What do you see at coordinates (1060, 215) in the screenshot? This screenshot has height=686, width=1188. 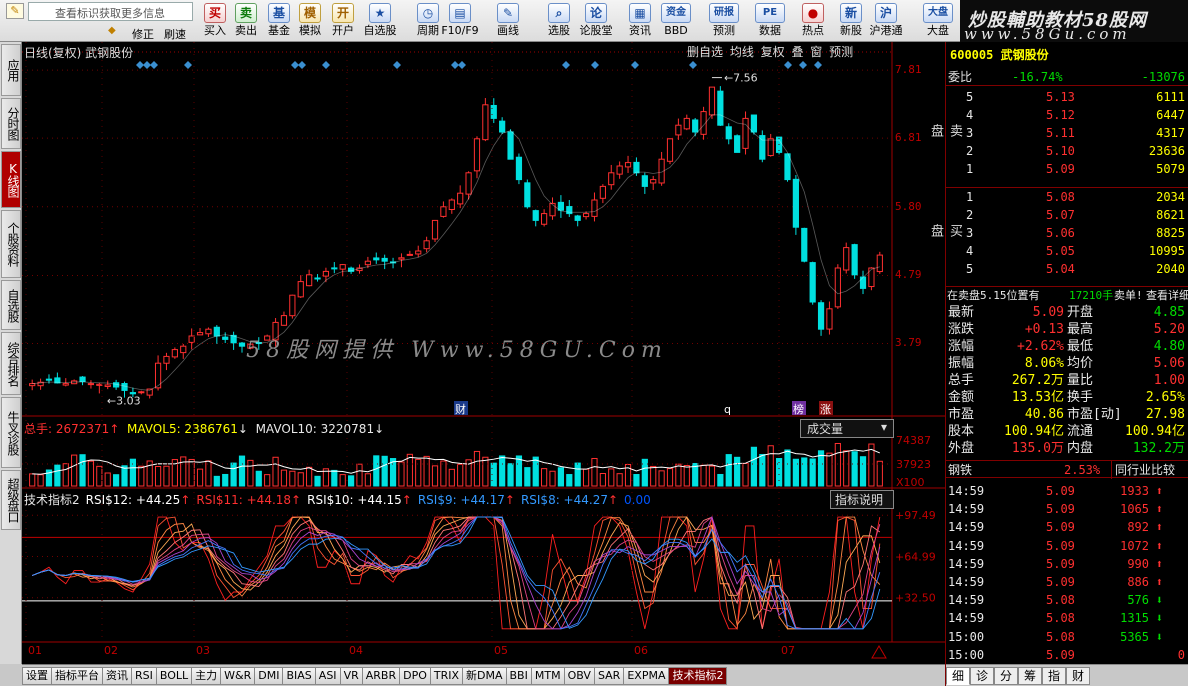 I see `bid-price: 5.07` at bounding box center [1060, 215].